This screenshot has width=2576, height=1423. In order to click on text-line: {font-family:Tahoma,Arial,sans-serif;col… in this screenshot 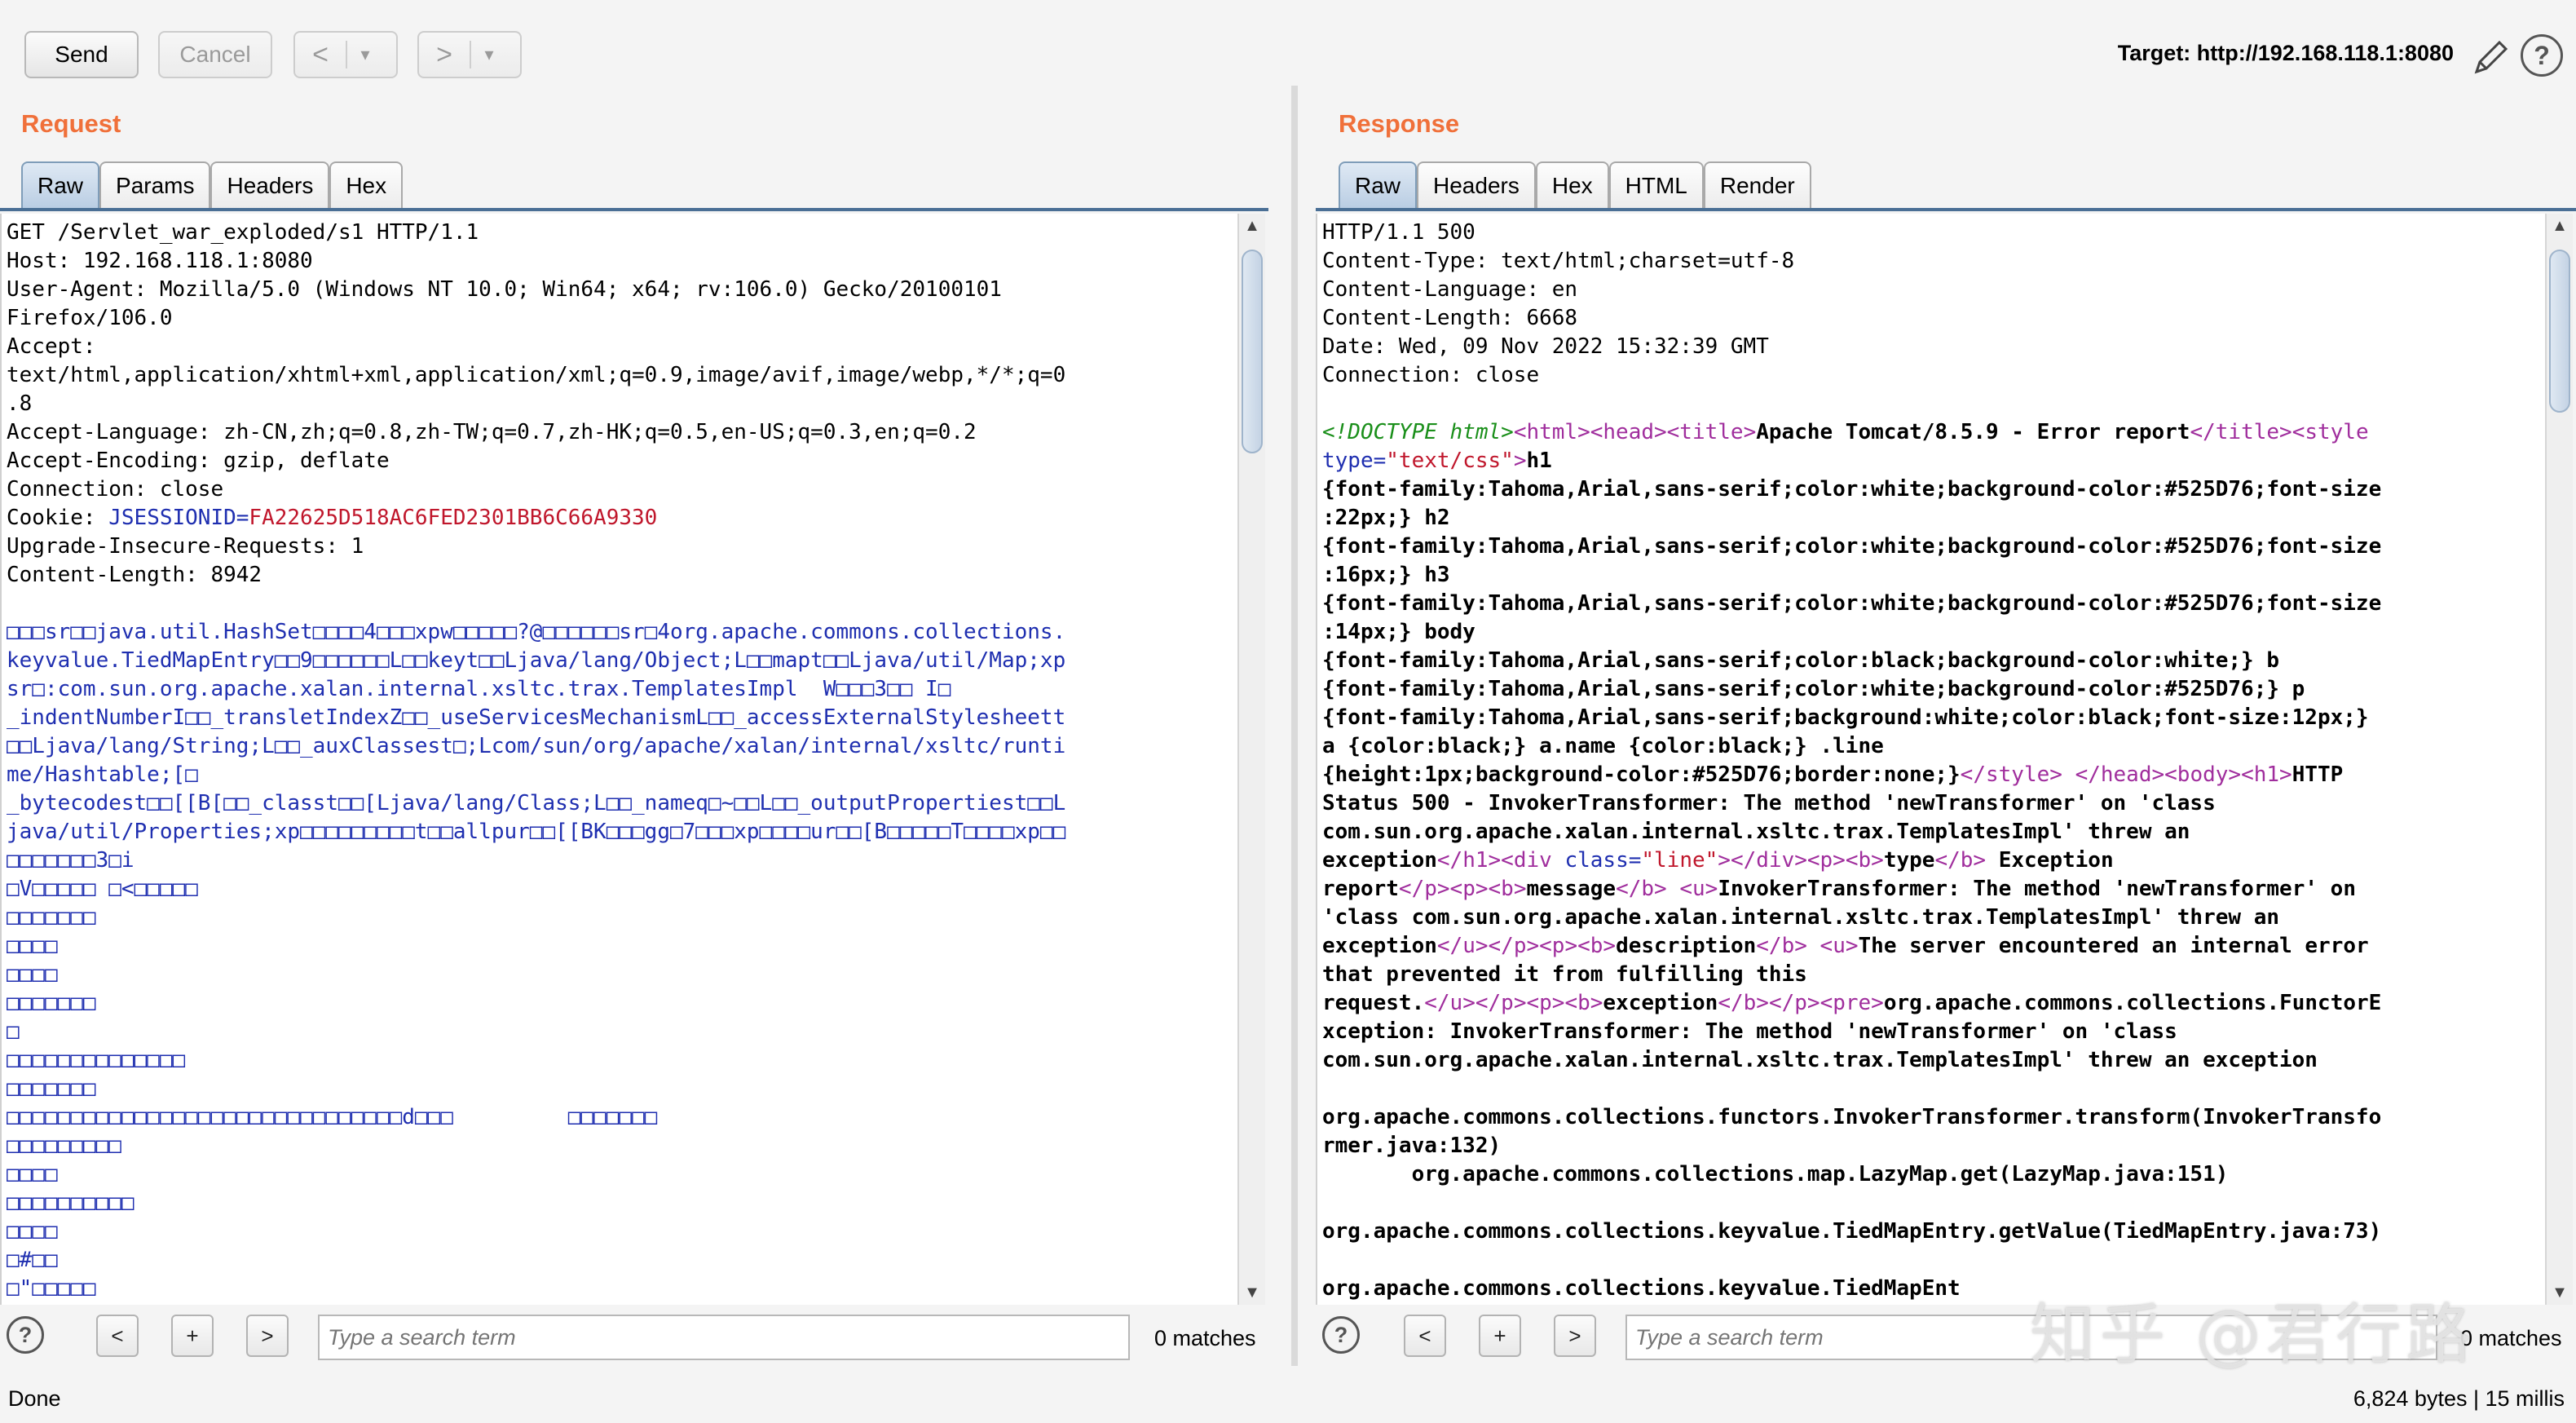, I will do `click(1851, 489)`.